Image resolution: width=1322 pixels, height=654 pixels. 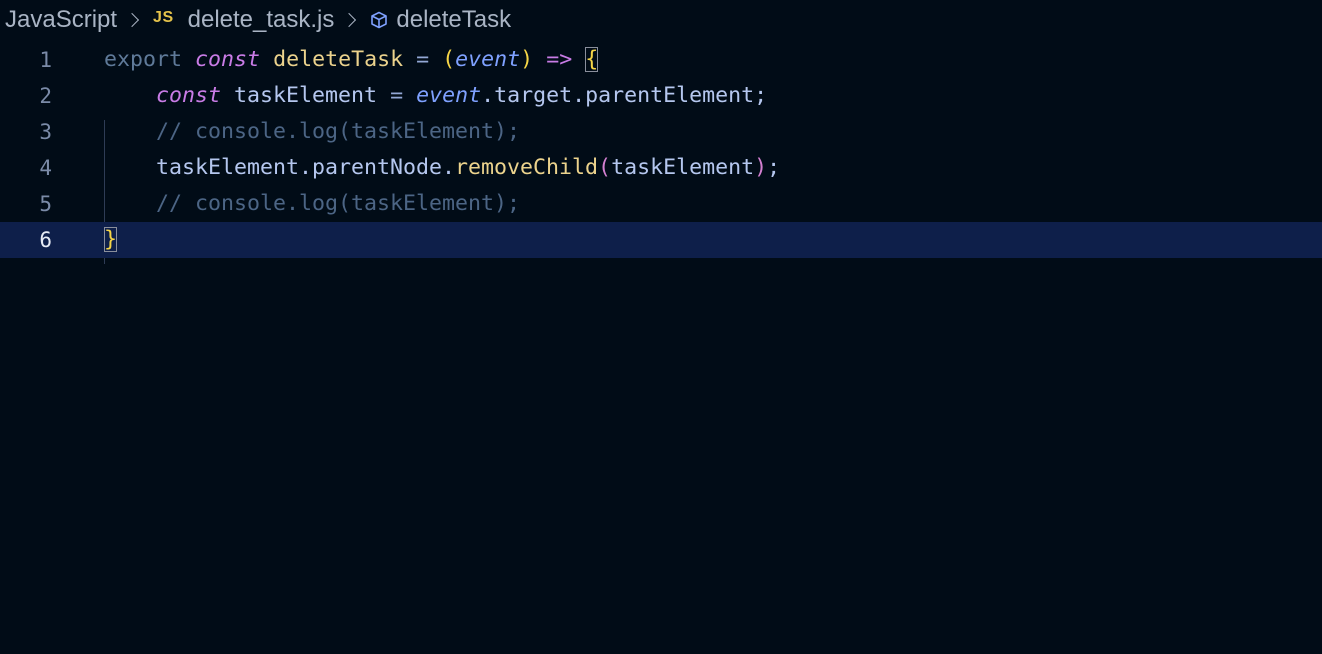 What do you see at coordinates (661, 240) in the screenshot?
I see `code-line: 6}` at bounding box center [661, 240].